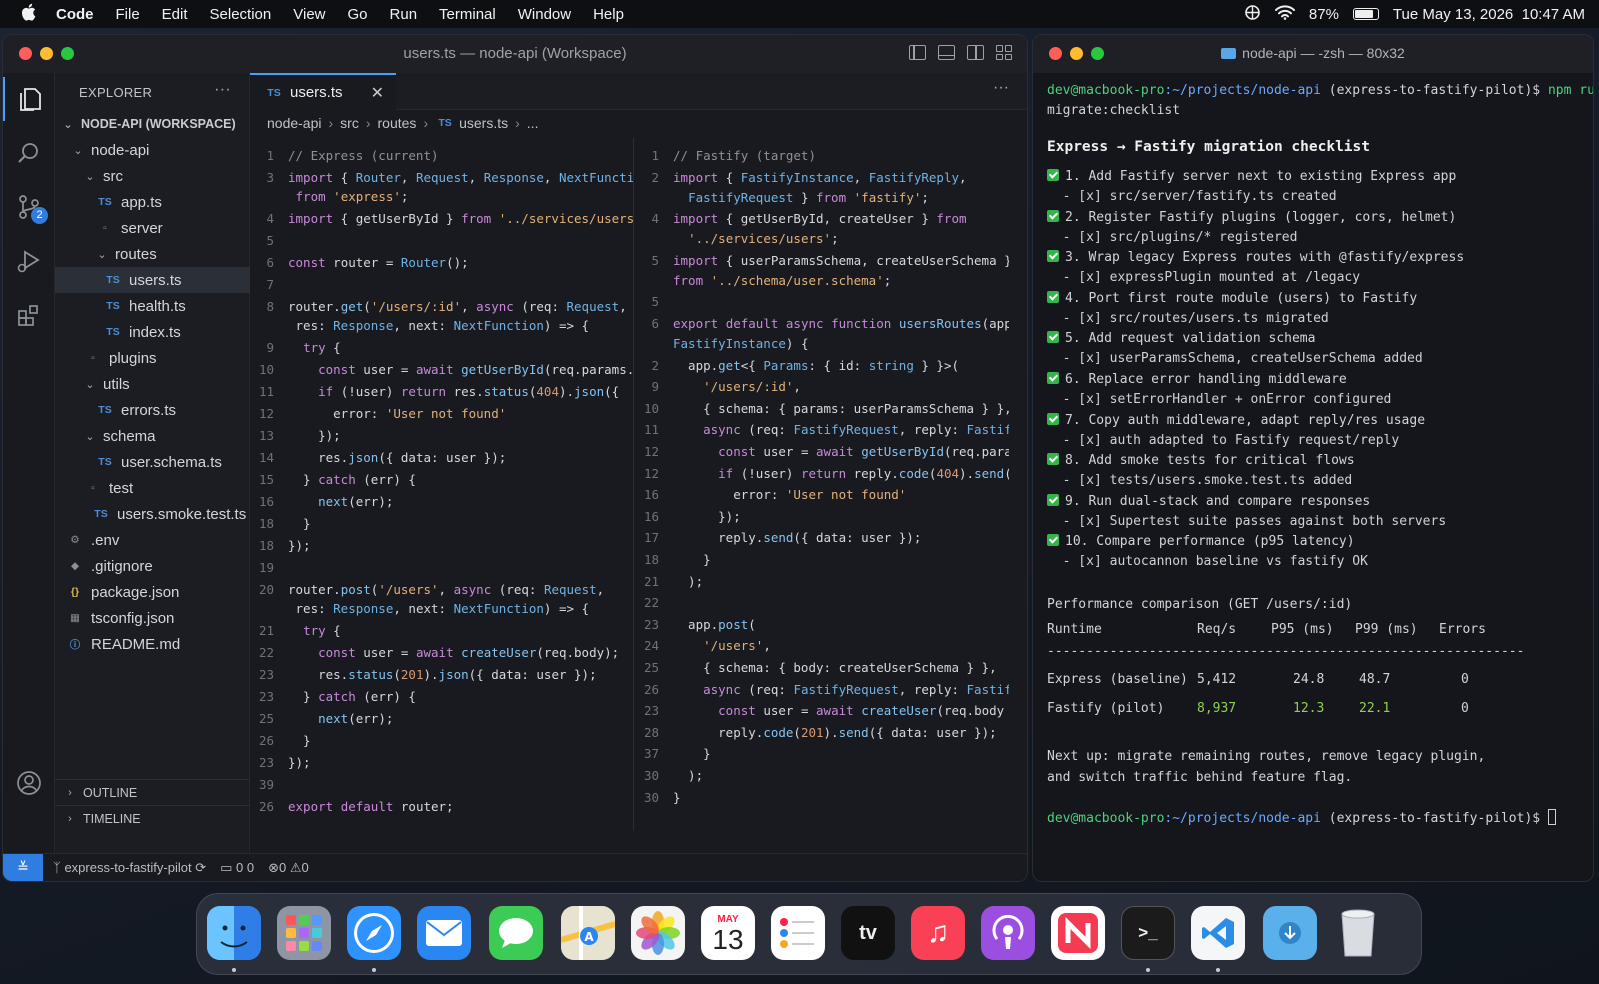  Describe the element at coordinates (608, 14) in the screenshot. I see `menu-help: Help` at that location.